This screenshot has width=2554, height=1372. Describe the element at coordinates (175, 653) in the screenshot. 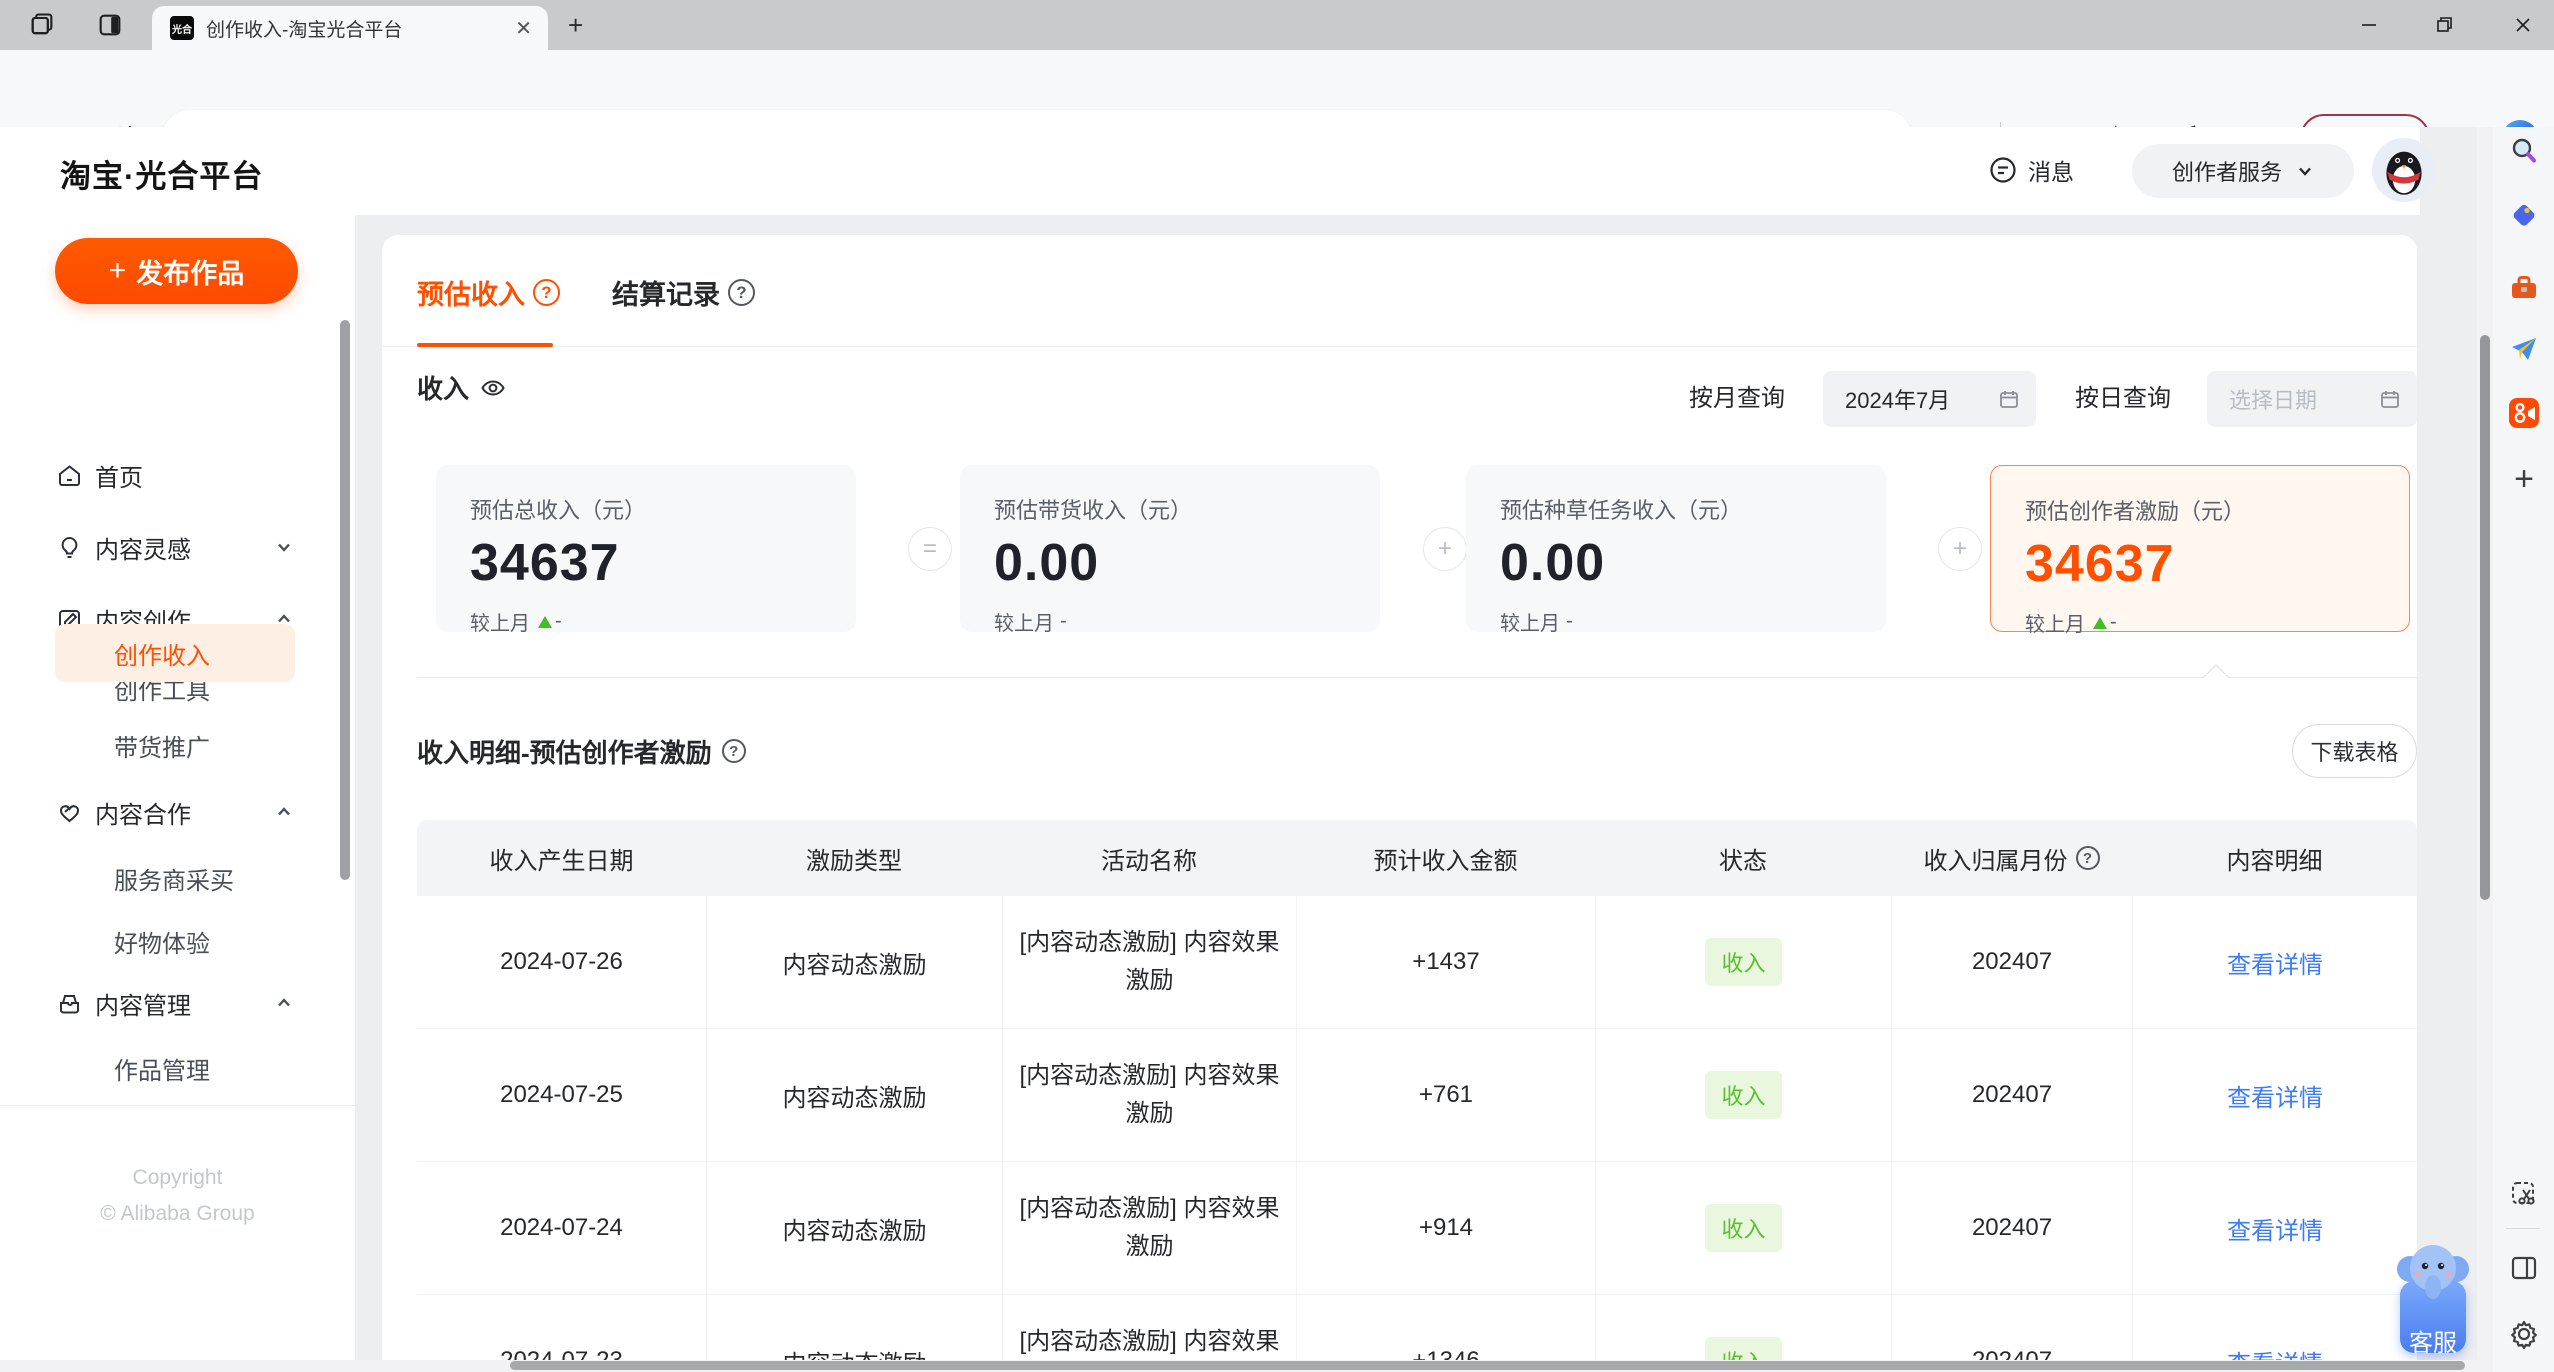

I see `sidebar-item-creation-income: 创作收入` at that location.